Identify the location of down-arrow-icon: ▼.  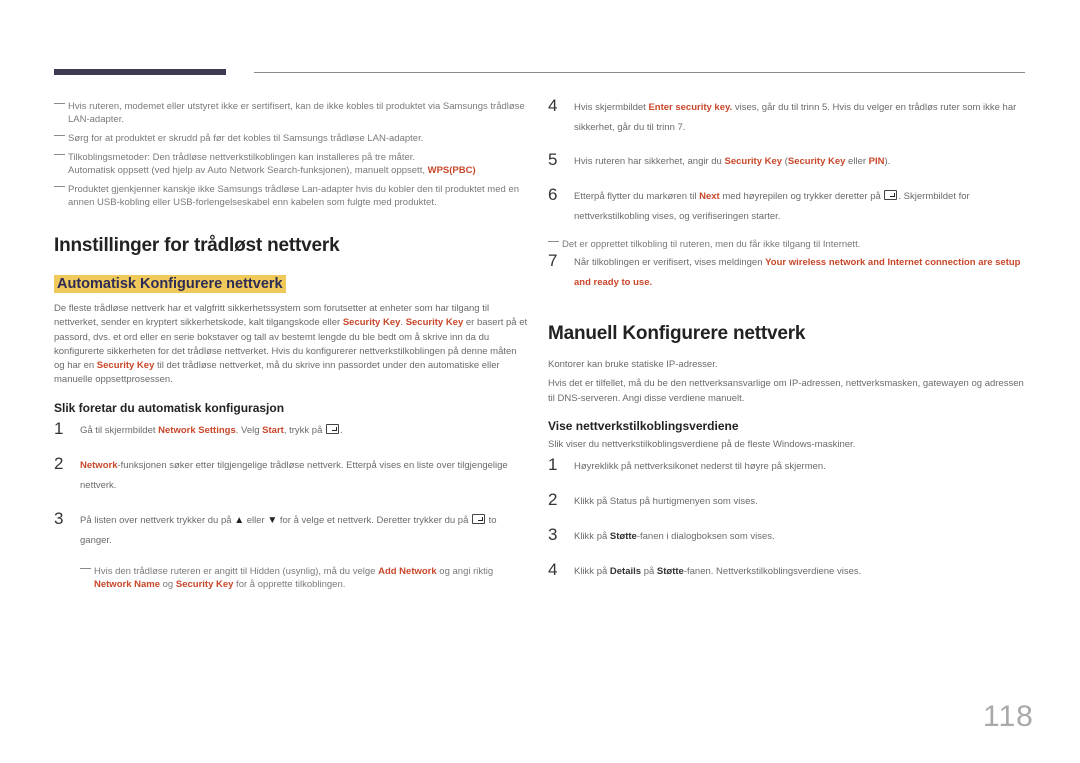
(272, 520).